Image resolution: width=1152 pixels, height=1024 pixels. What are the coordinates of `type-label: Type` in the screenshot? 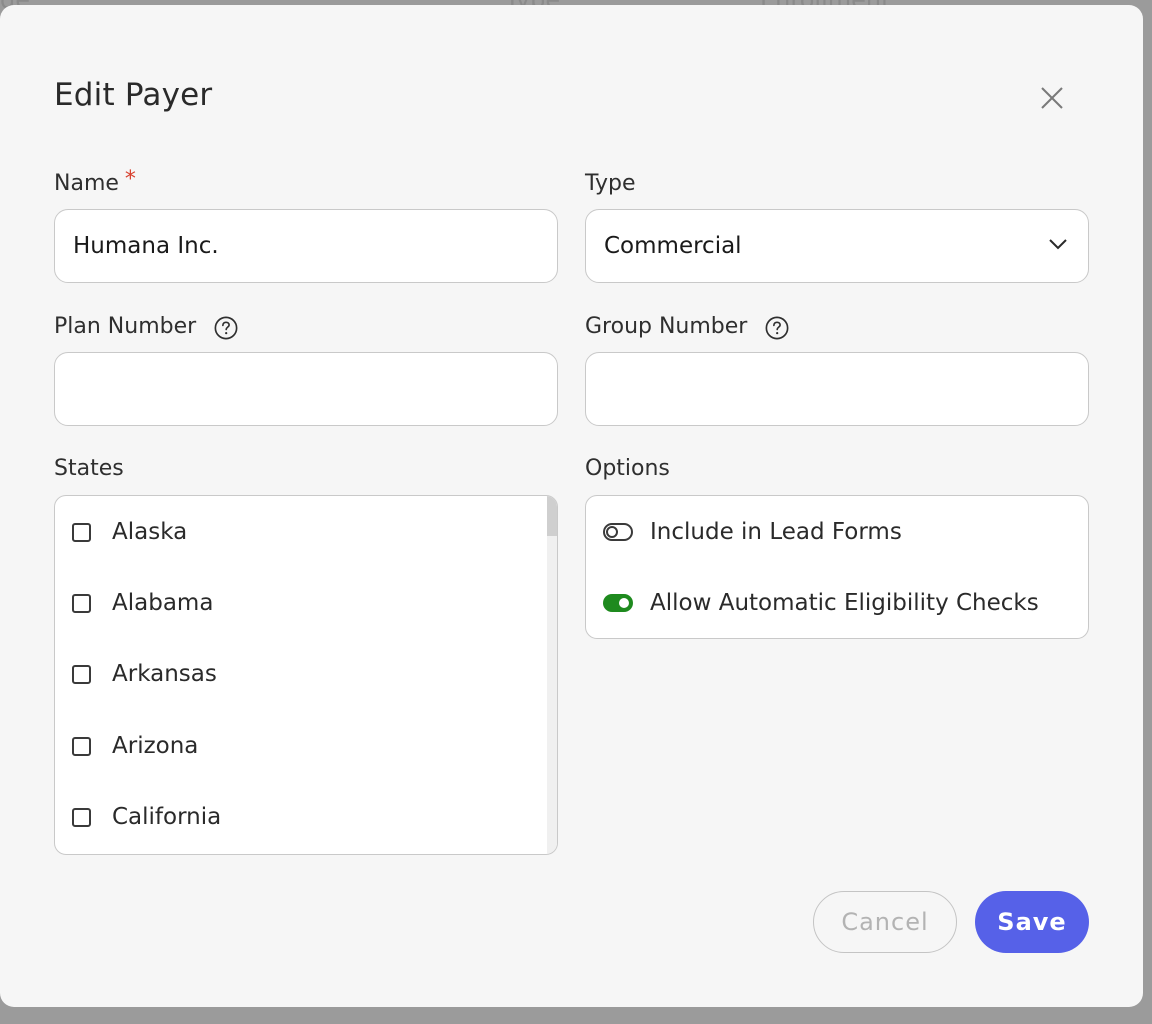 It's located at (610, 183).